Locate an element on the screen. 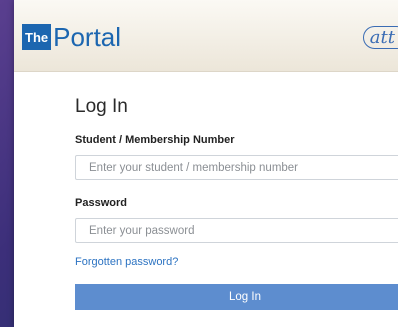  partner-logo: att is located at coordinates (380, 37).